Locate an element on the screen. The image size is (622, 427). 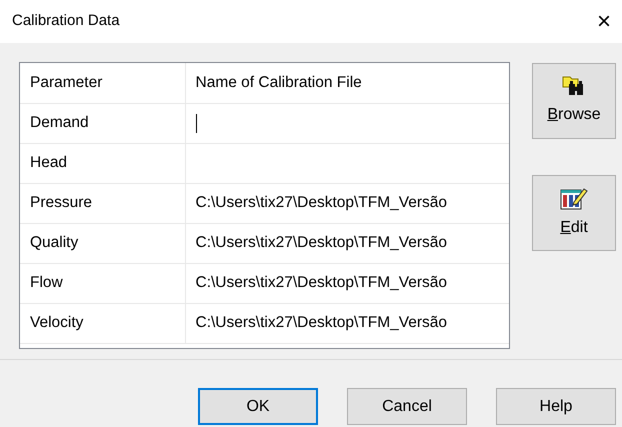
help-button: Help is located at coordinates (556, 406).